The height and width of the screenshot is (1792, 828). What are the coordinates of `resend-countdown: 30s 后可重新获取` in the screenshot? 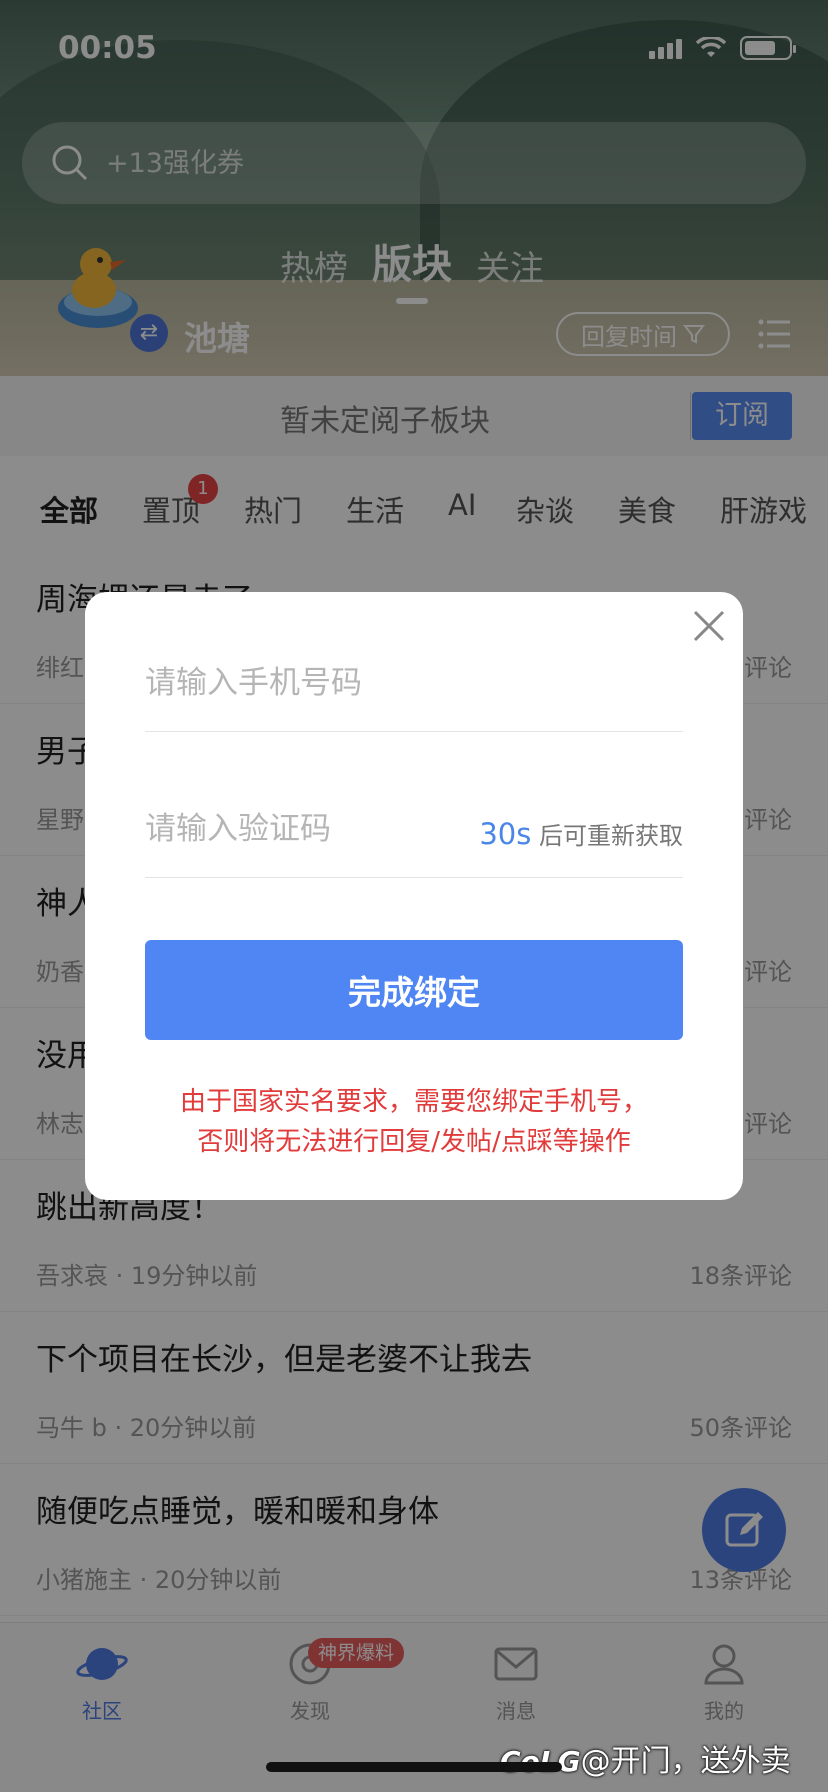 It's located at (581, 833).